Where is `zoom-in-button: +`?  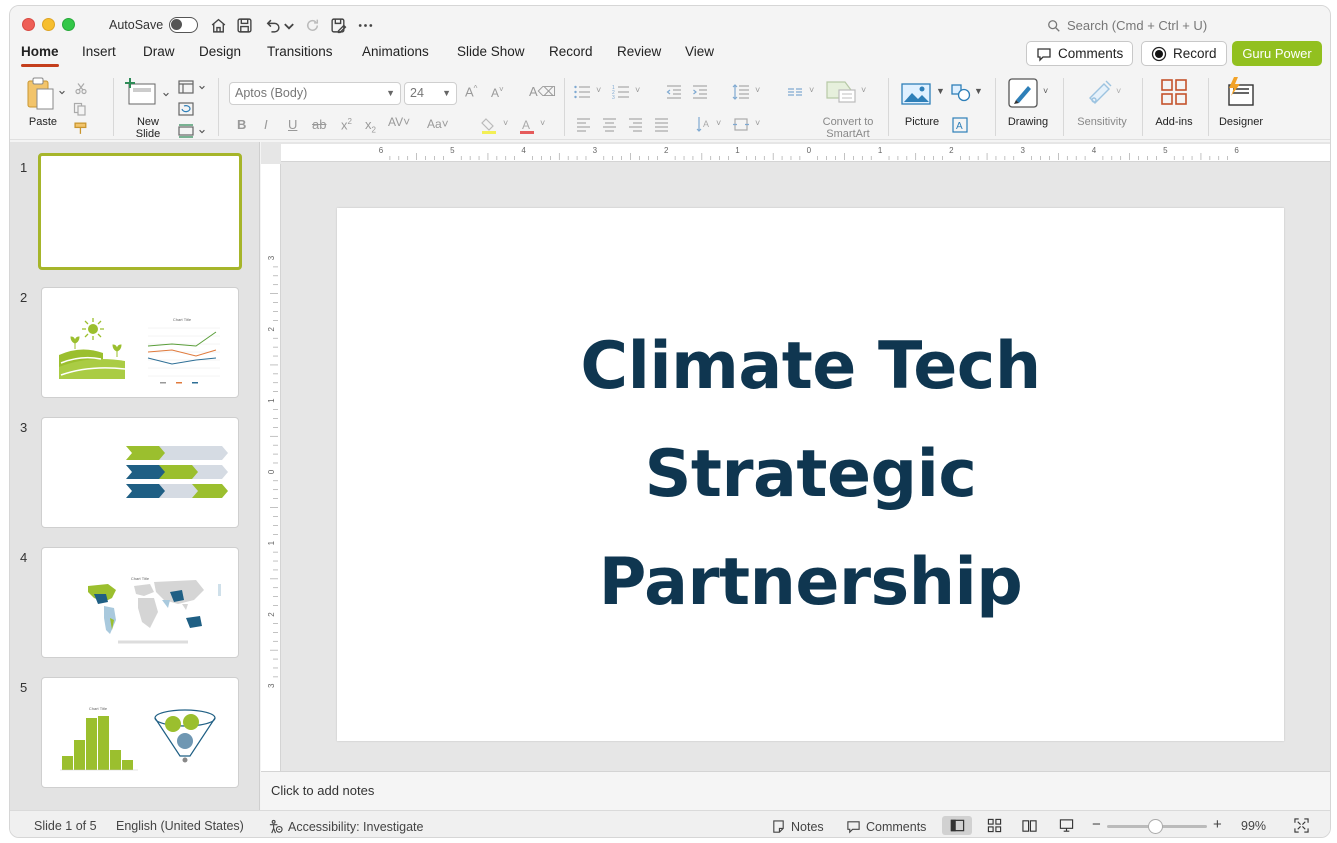 zoom-in-button: + is located at coordinates (1217, 824).